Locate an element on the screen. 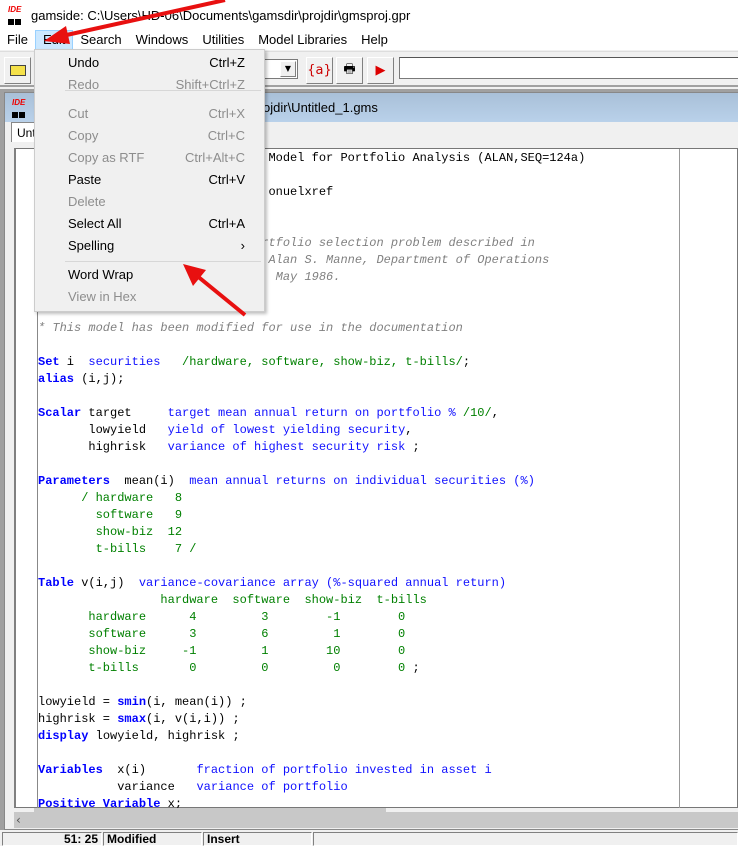  code-token: variance of highest security risk is located at coordinates (286, 447).